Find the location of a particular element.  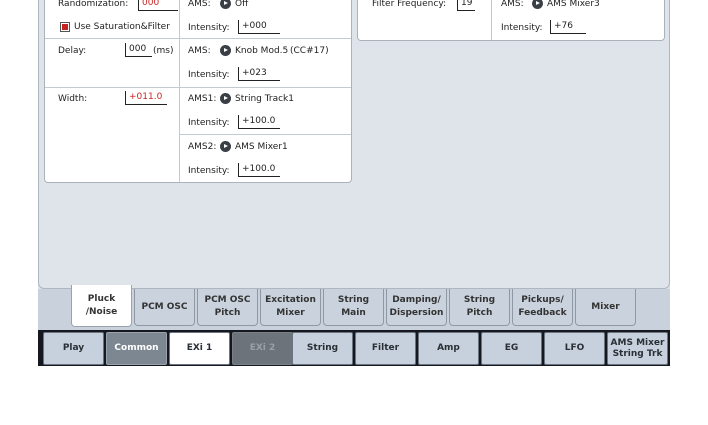

width-ams2-label: AMS2: is located at coordinates (202, 147).